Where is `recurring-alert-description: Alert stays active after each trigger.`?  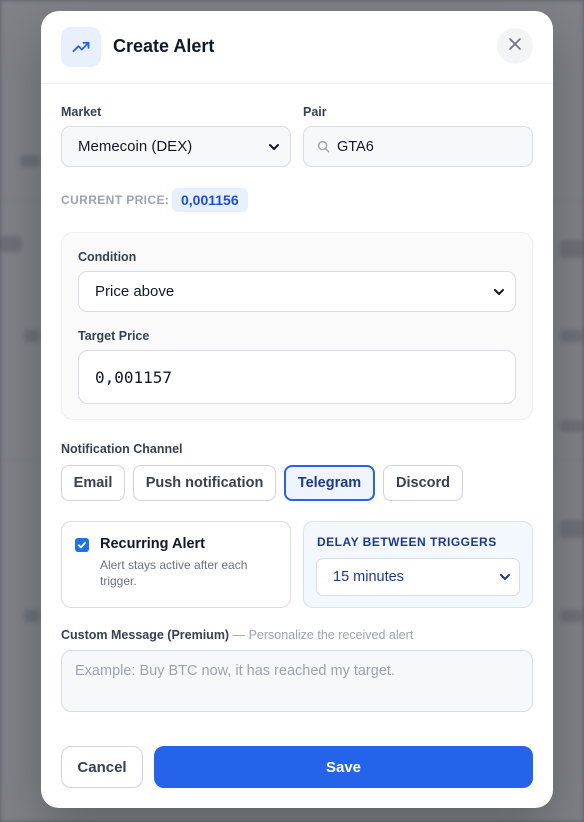
recurring-alert-description: Alert stays active after each trigger. is located at coordinates (174, 573).